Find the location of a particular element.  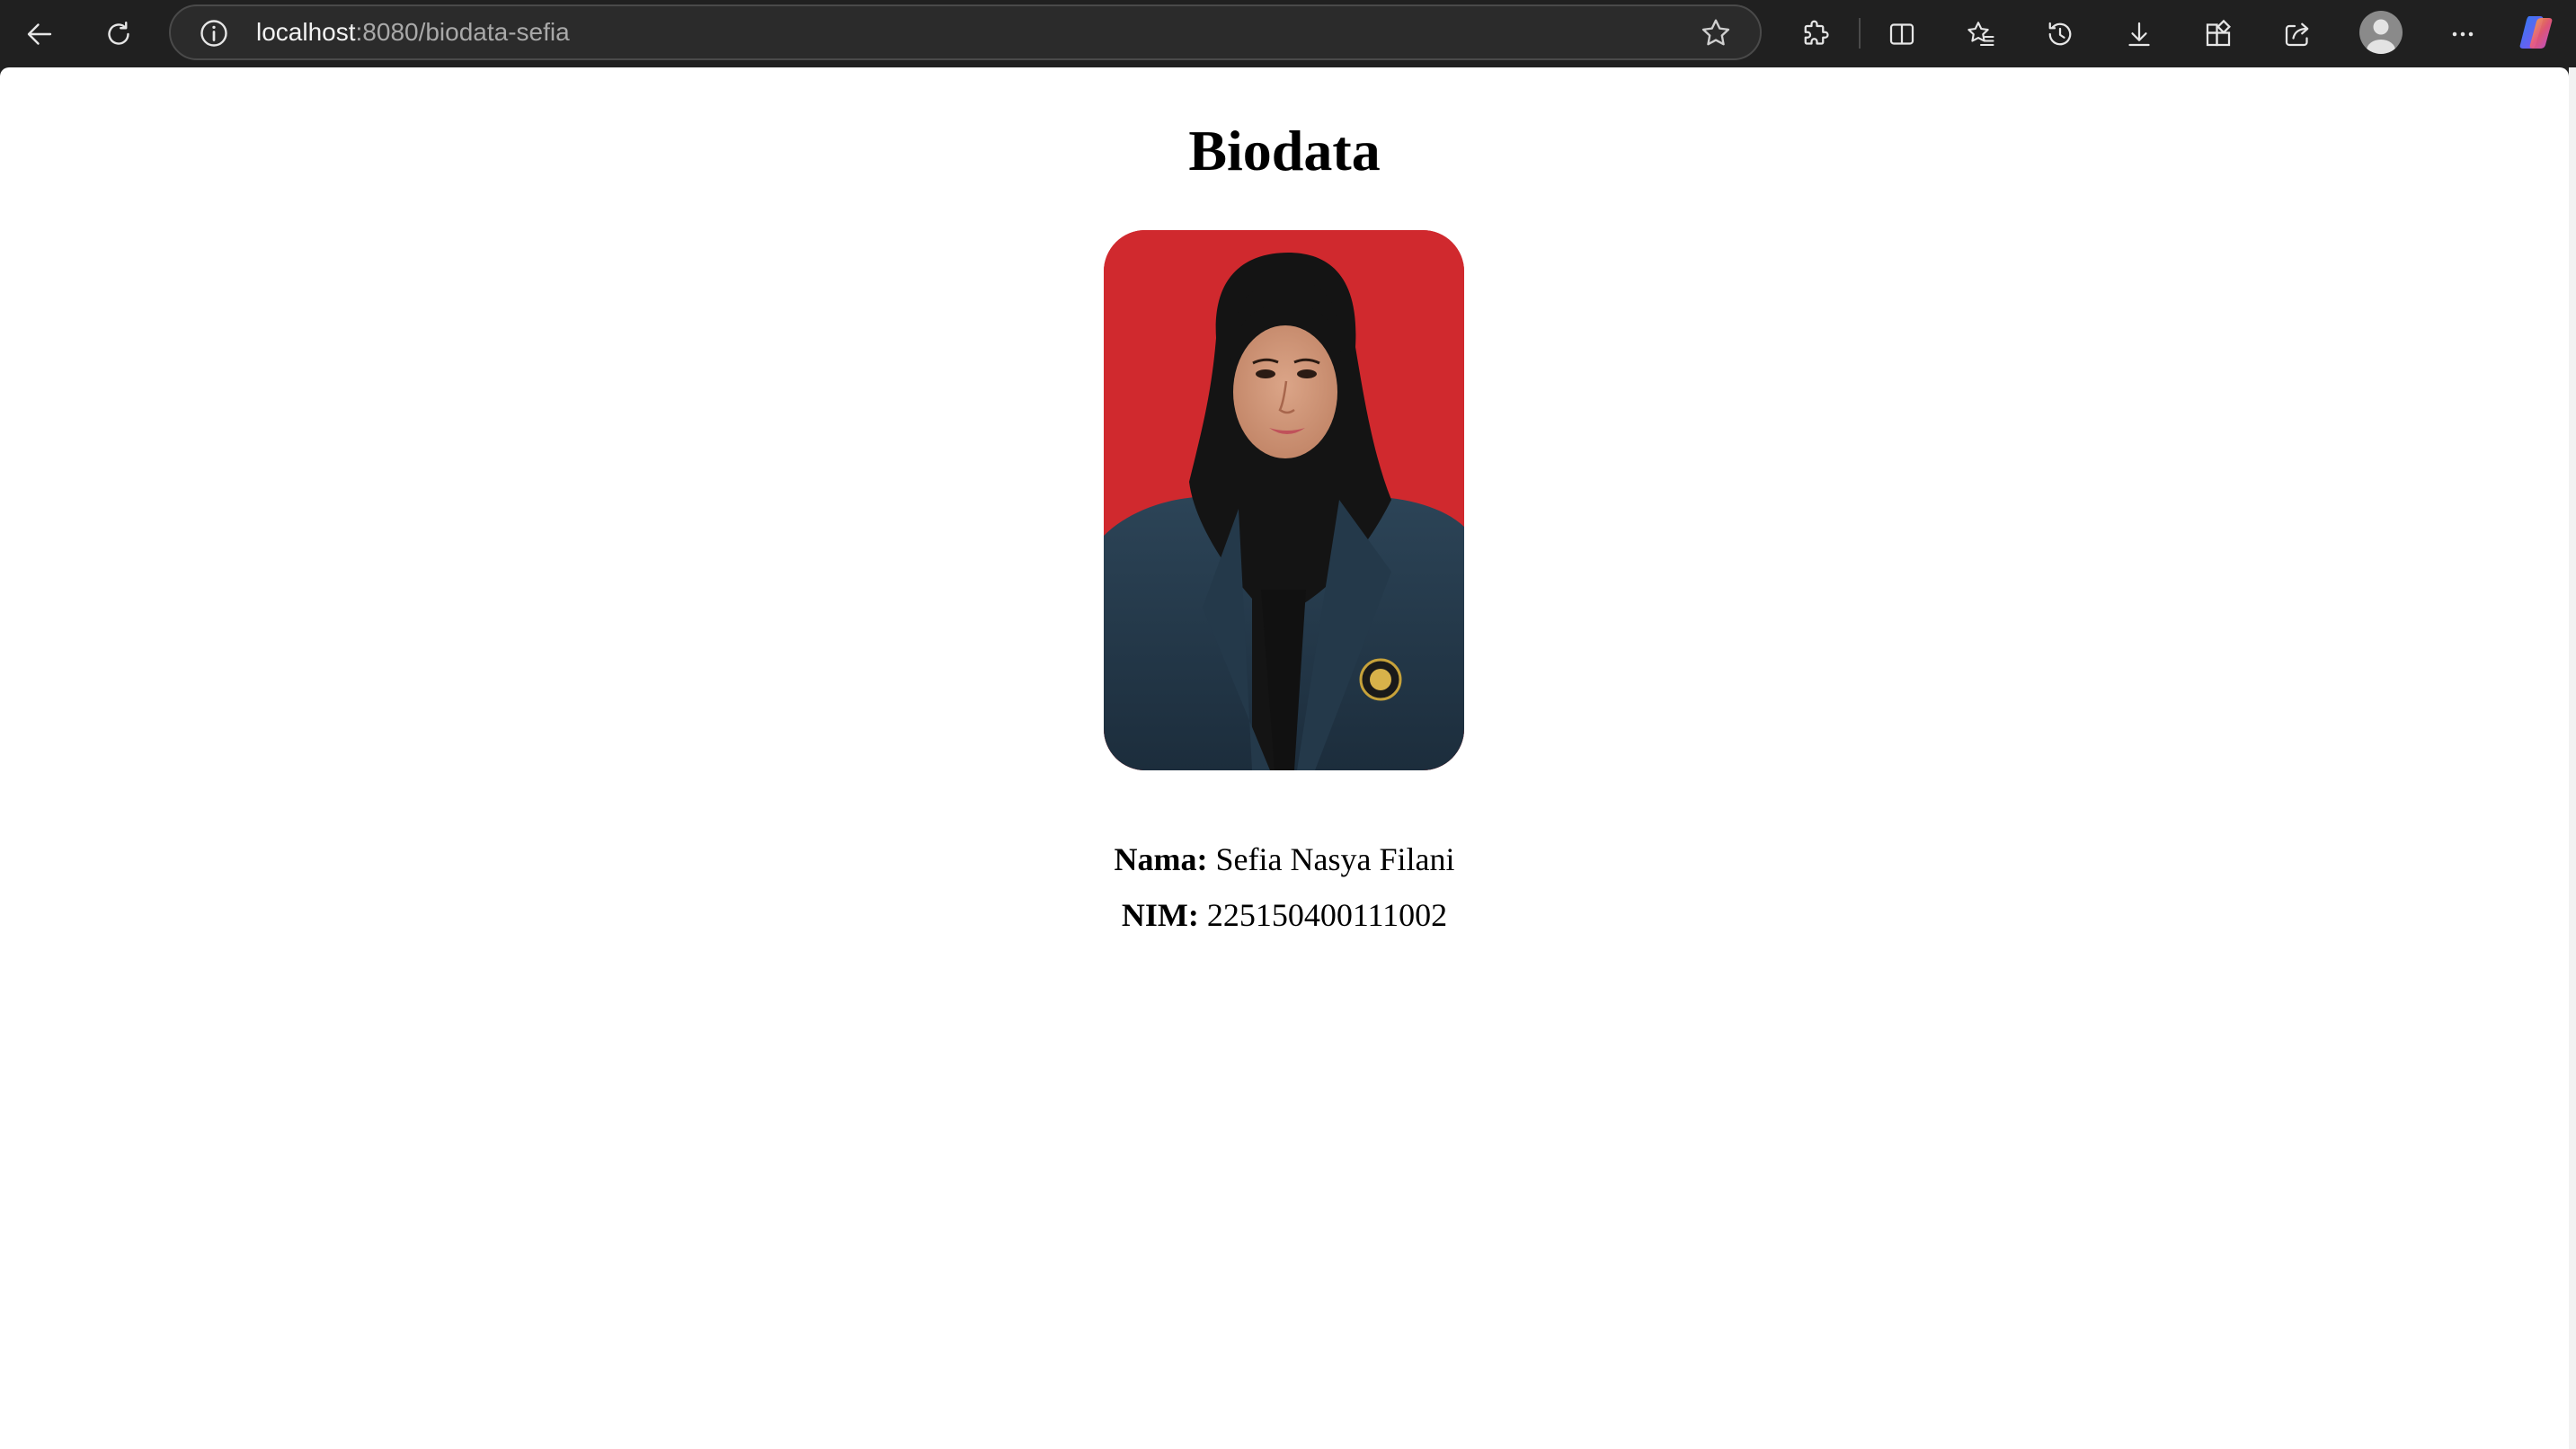

share-icon is located at coordinates (2297, 34).